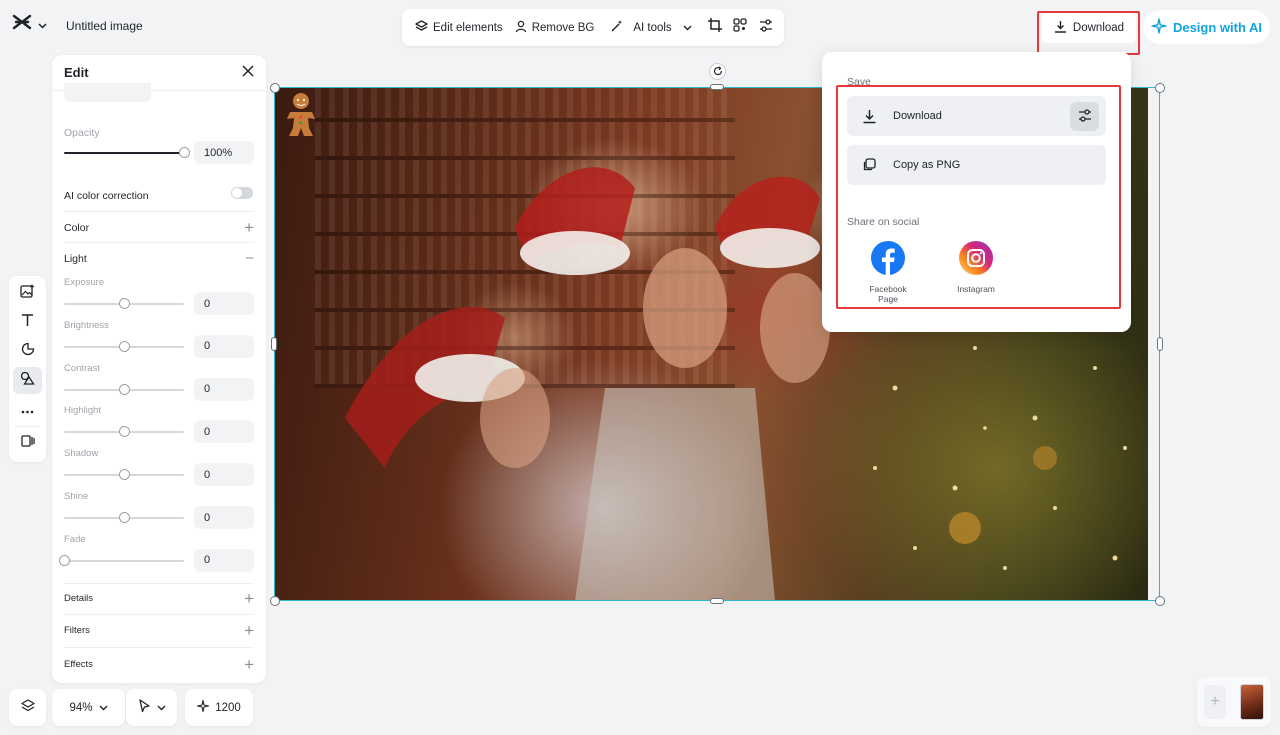 The width and height of the screenshot is (1280, 735). What do you see at coordinates (1160, 601) in the screenshot?
I see `resize-handle-bottom-right` at bounding box center [1160, 601].